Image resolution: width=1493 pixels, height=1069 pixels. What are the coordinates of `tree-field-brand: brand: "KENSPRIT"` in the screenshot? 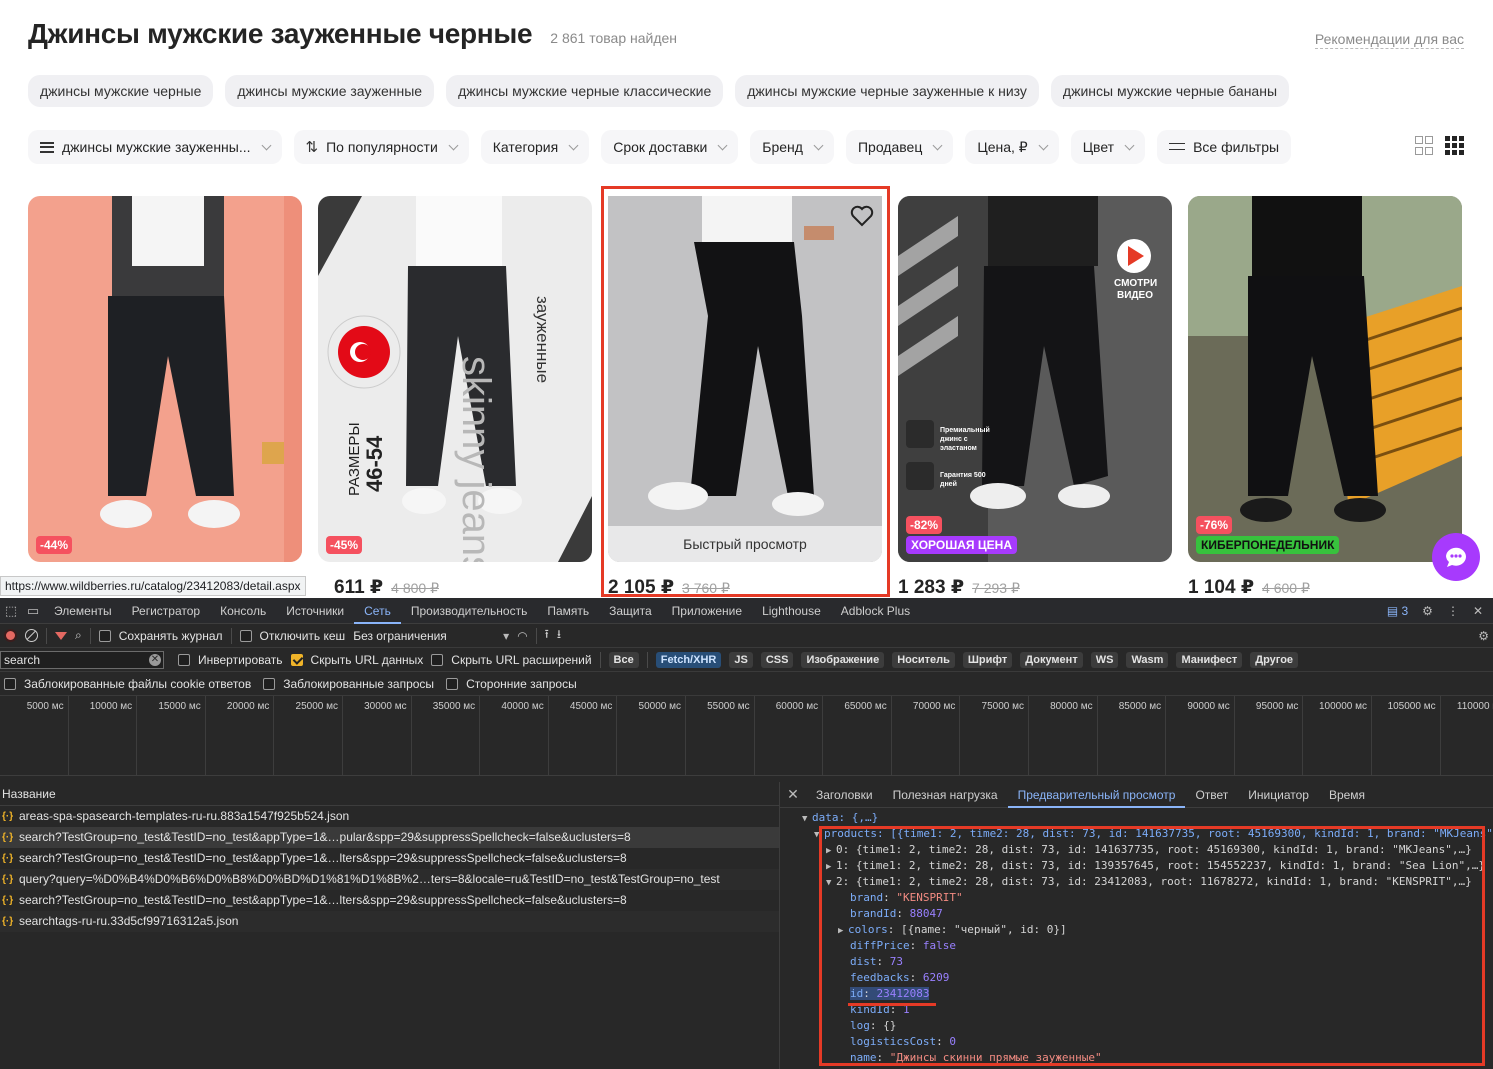 It's located at (1136, 898).